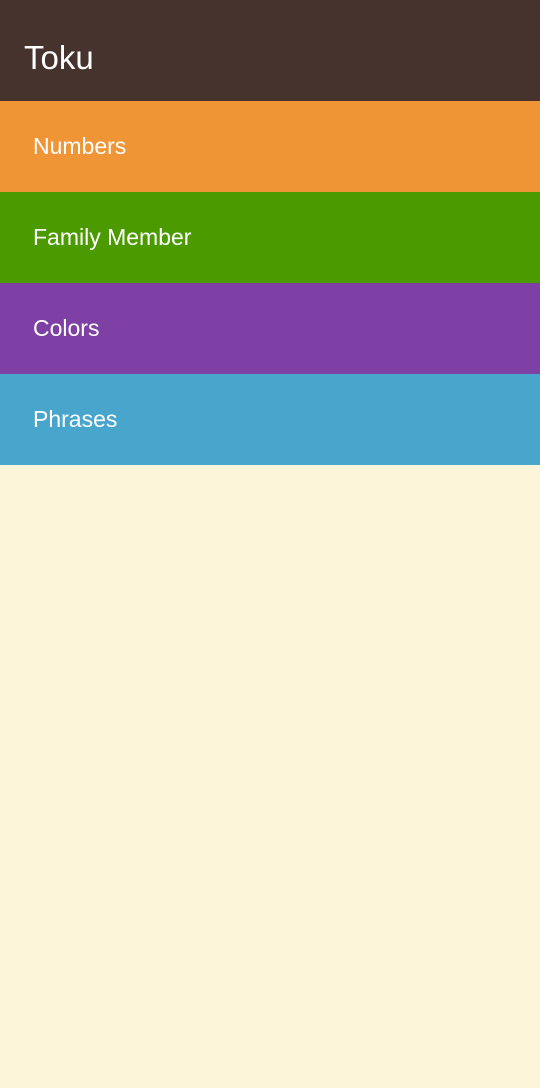  I want to click on category-label: Family Member, so click(112, 237).